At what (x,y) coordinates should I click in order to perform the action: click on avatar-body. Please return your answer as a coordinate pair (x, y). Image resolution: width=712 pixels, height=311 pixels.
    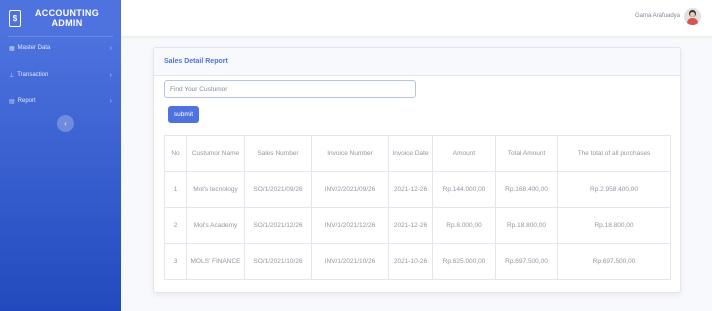
    Looking at the image, I should click on (692, 21).